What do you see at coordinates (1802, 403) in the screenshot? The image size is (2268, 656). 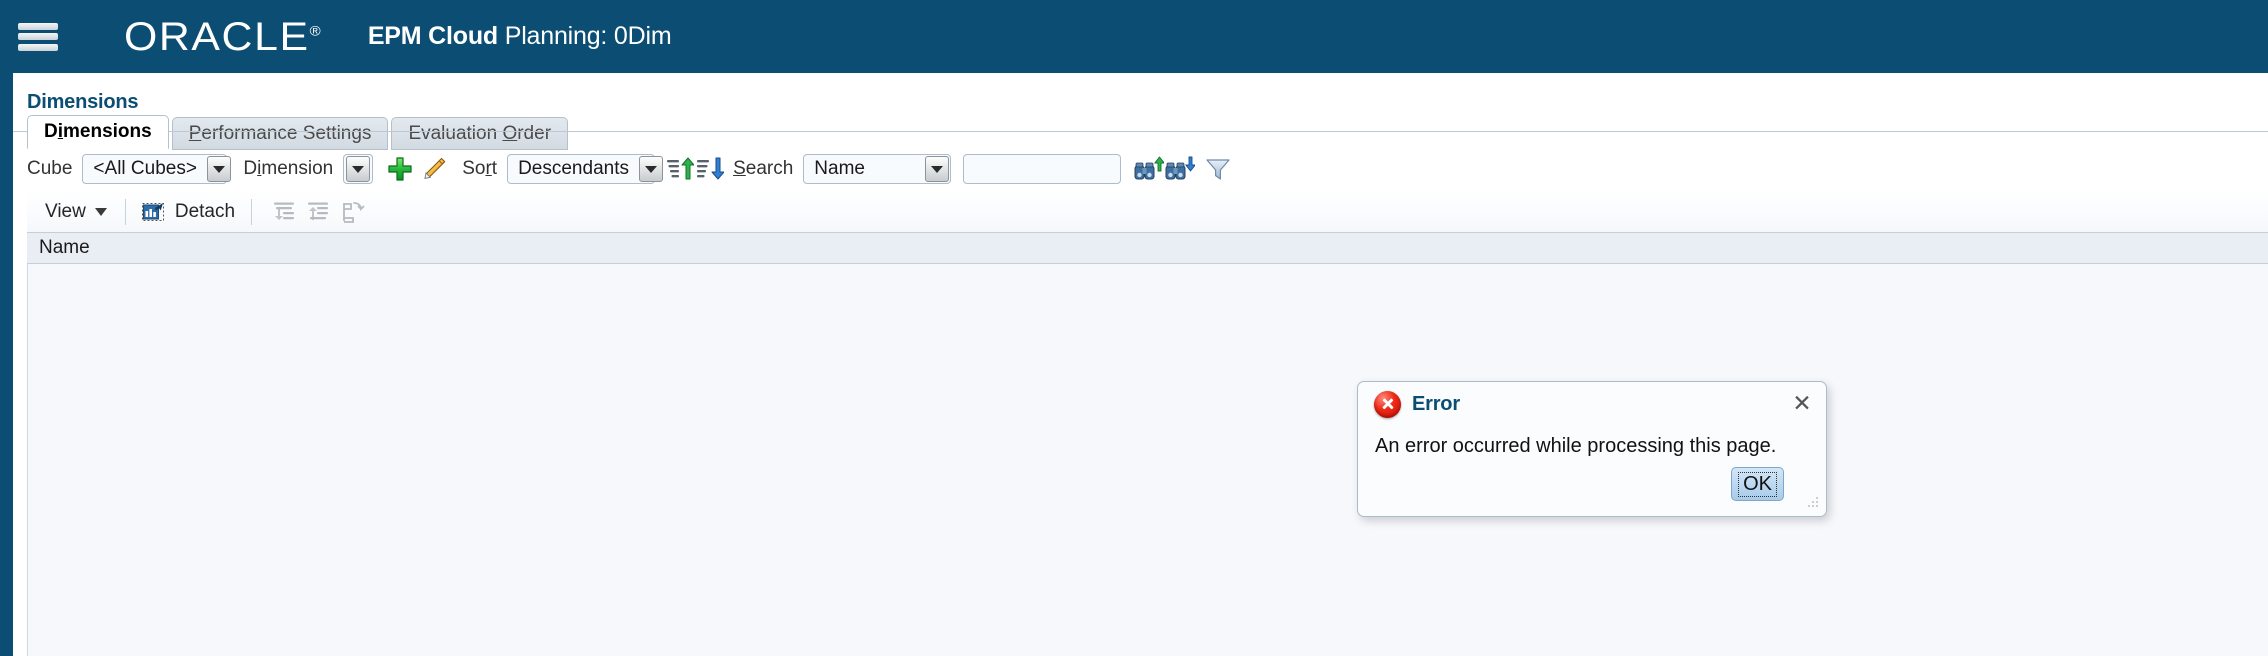 I see `close-icon: ✕` at bounding box center [1802, 403].